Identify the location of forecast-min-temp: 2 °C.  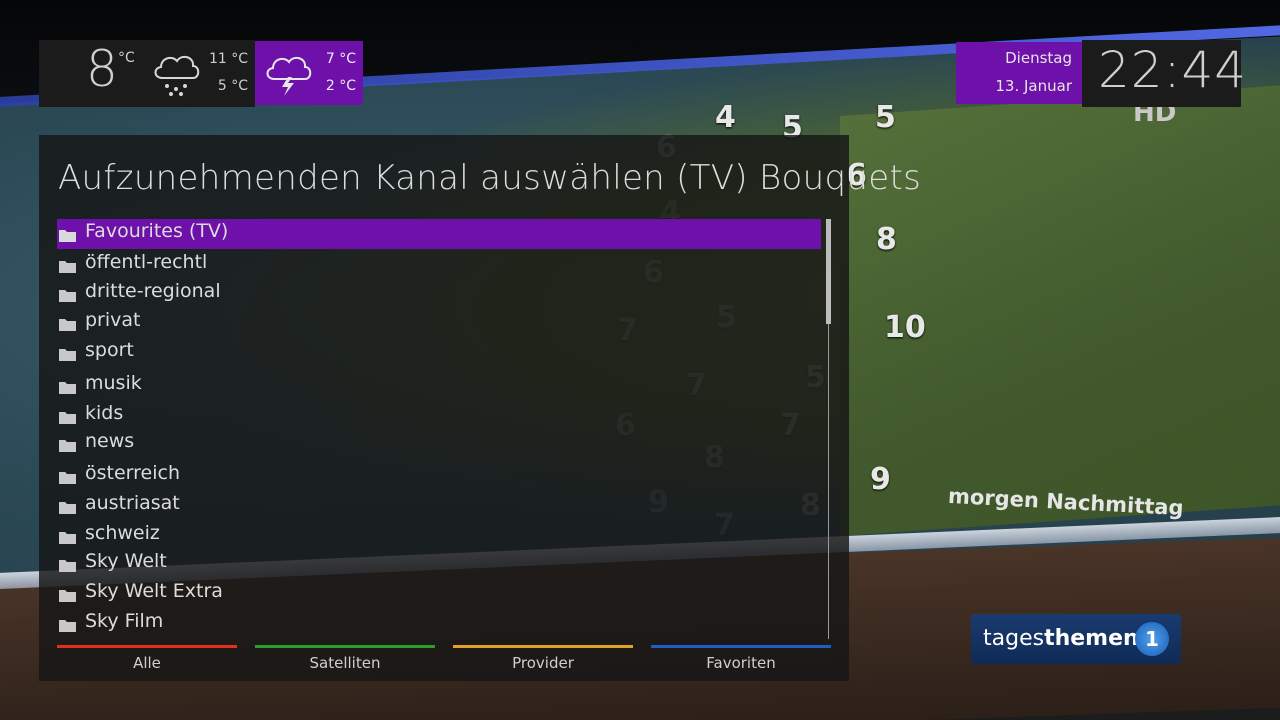
(340, 86).